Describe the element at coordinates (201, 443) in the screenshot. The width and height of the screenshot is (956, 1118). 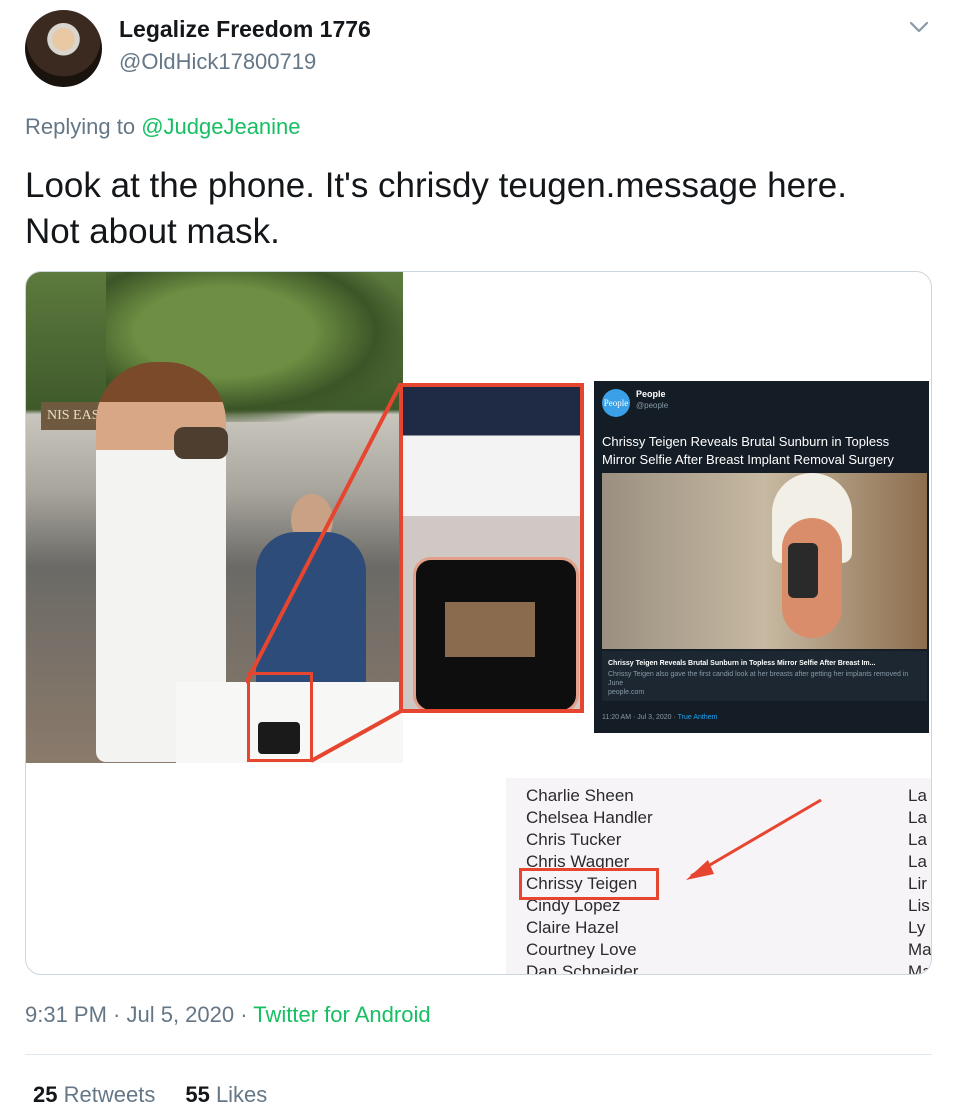
I see `face-mask` at that location.